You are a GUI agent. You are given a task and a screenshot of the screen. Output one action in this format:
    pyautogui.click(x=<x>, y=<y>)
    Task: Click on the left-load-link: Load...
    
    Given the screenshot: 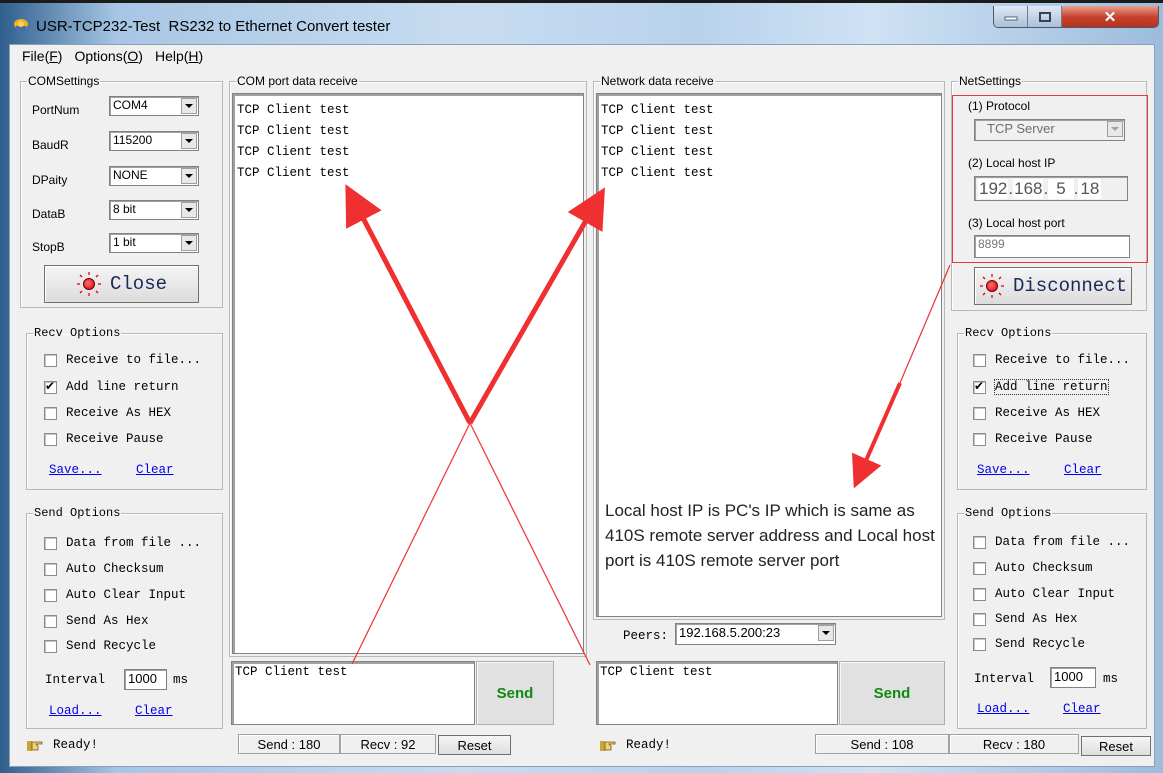 What is the action you would take?
    pyautogui.click(x=75, y=711)
    